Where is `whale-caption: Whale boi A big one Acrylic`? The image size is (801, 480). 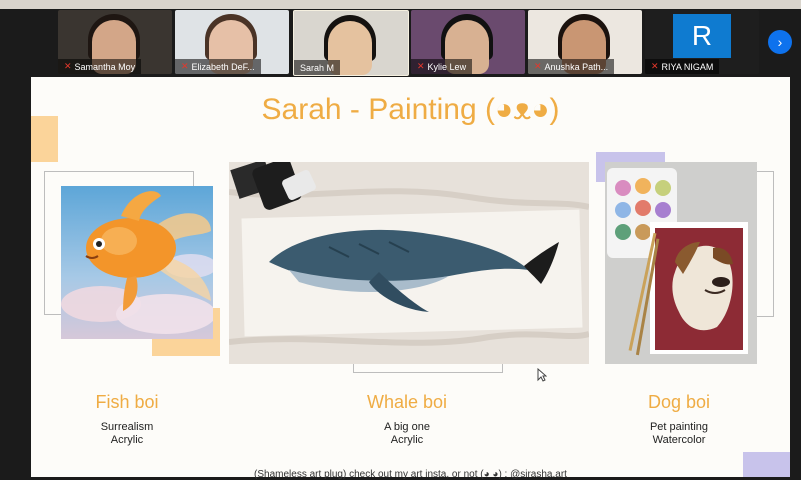
whale-caption: Whale boi A big one Acrylic is located at coordinates (407, 419).